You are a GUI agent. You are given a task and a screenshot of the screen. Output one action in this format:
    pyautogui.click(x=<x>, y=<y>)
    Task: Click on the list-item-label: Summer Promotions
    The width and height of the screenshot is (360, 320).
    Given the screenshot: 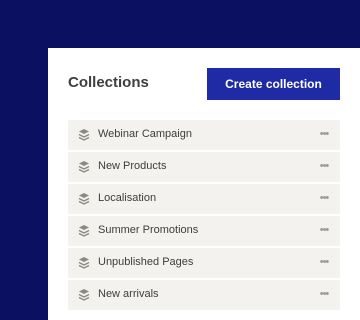 What is the action you would take?
    pyautogui.click(x=148, y=230)
    